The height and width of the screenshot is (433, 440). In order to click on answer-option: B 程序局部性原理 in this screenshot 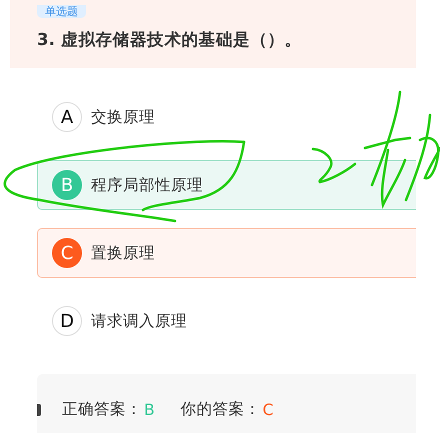, I will do `click(226, 185)`.